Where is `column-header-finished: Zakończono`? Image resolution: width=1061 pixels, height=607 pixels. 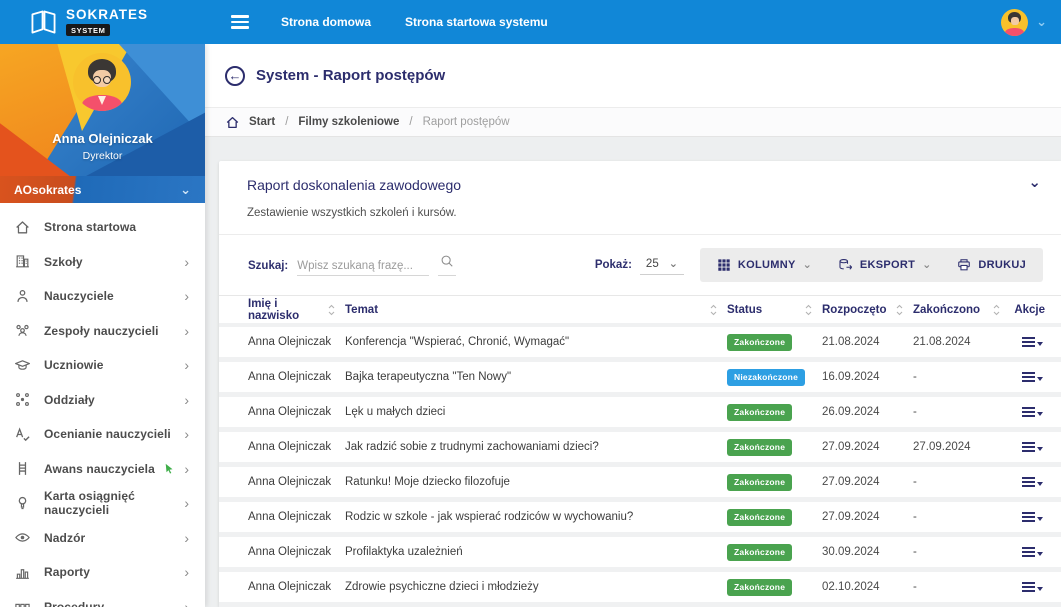 column-header-finished: Zakończono is located at coordinates (961, 310).